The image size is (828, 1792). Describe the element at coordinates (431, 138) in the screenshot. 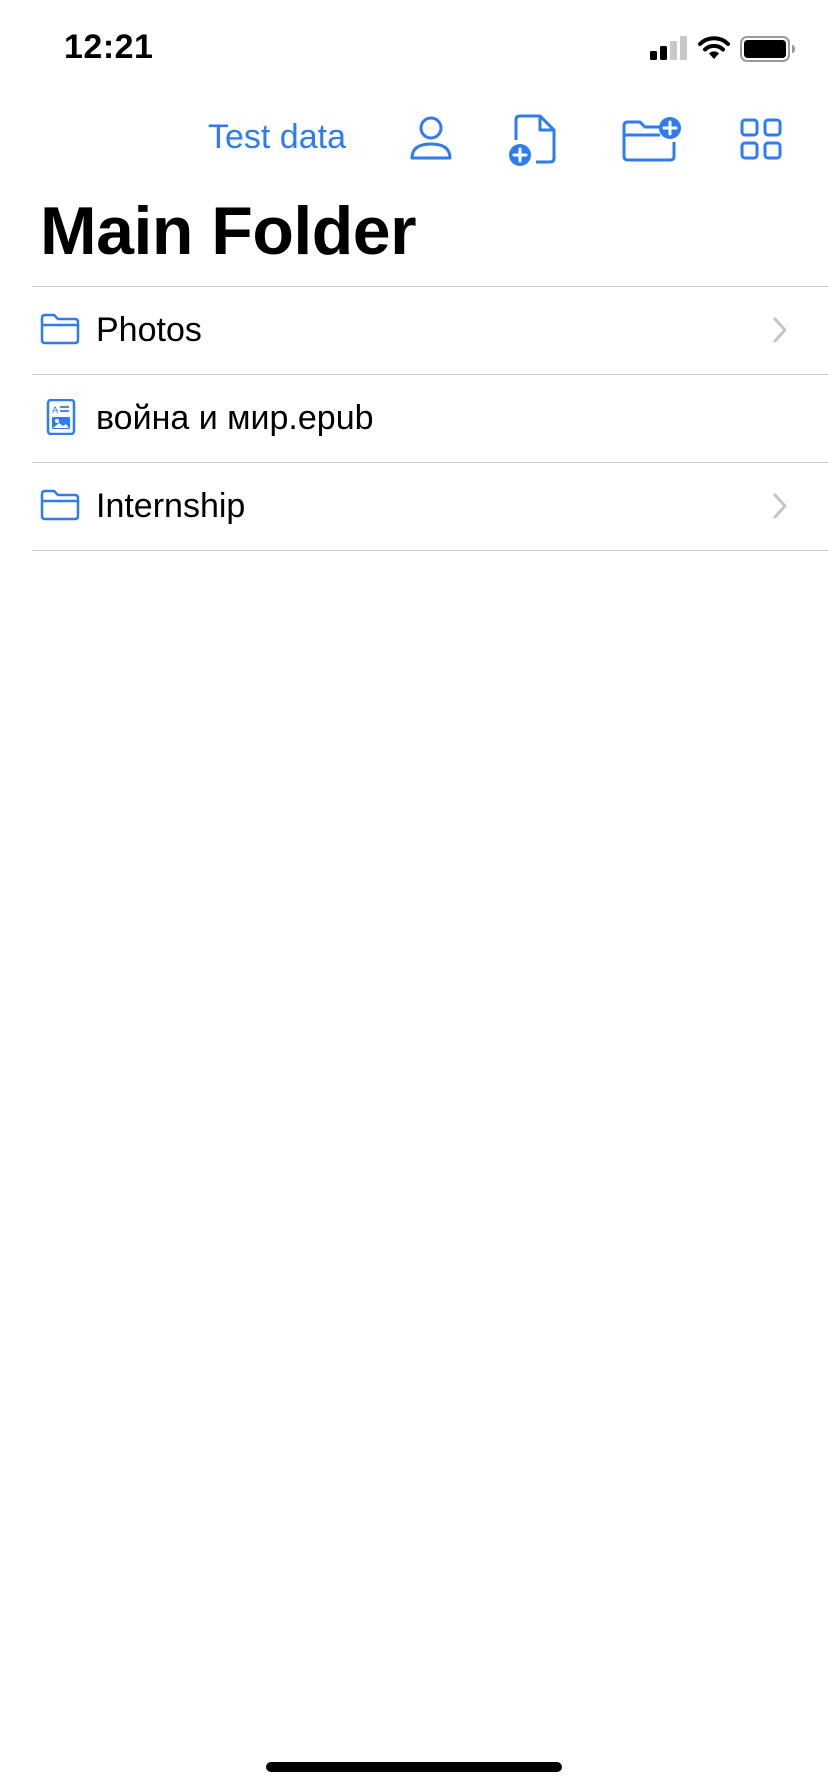

I see `user-icon` at that location.